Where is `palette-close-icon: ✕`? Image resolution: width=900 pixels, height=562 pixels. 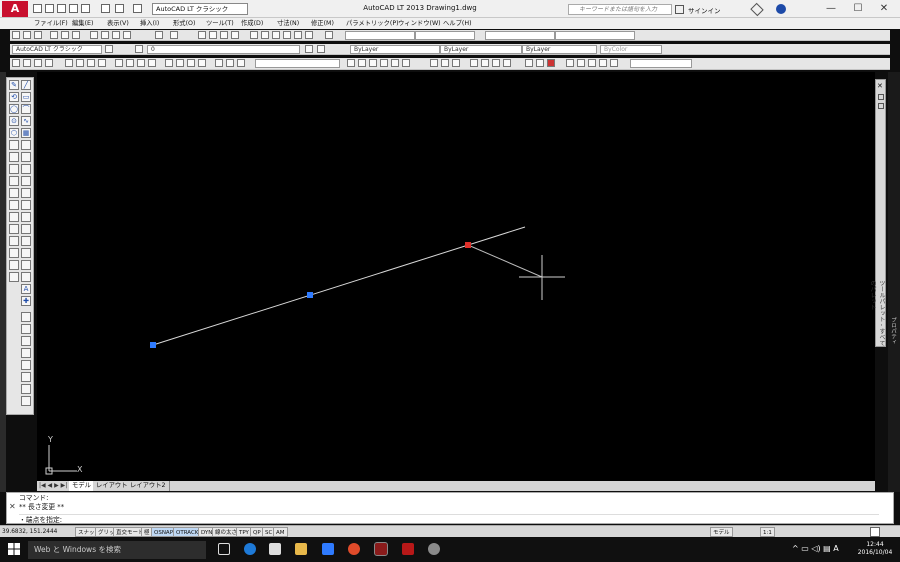
palette-close-icon: ✕ is located at coordinates (880, 86).